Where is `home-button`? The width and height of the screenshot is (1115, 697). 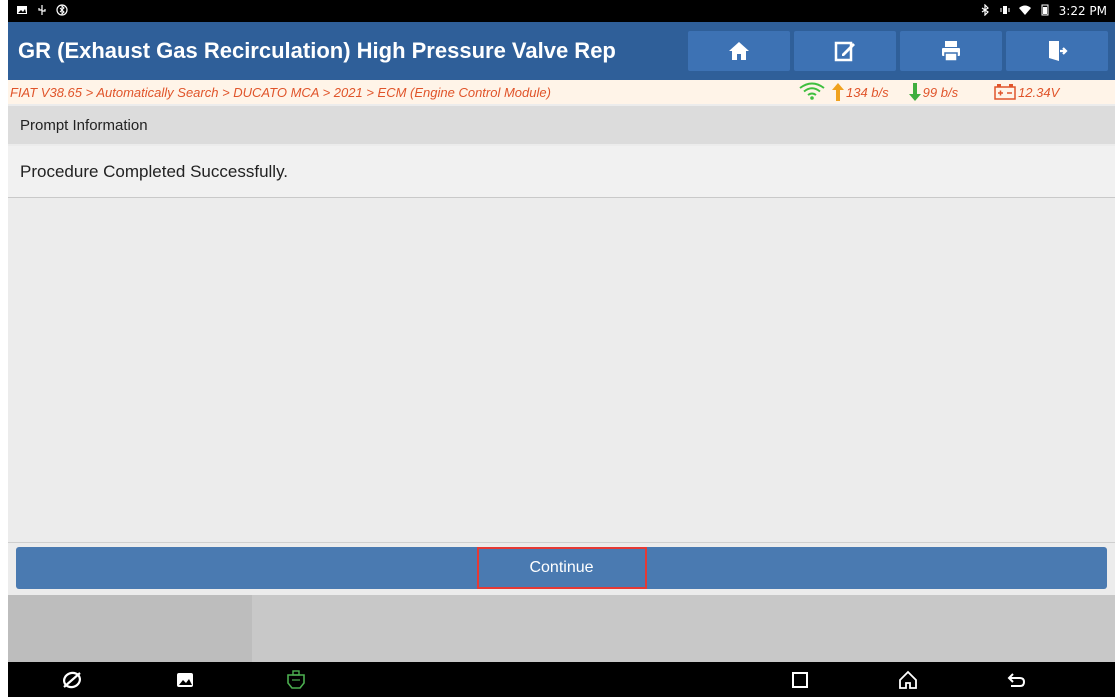 home-button is located at coordinates (739, 51).